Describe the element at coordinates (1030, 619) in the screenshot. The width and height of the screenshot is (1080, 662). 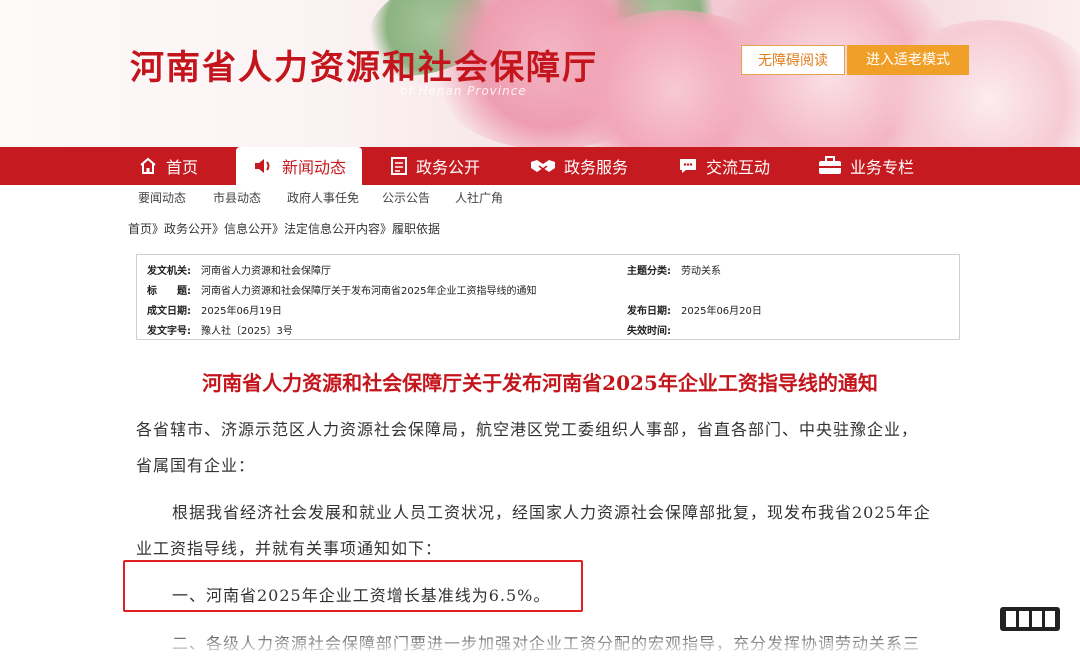
I see `image-watermark-icon` at that location.